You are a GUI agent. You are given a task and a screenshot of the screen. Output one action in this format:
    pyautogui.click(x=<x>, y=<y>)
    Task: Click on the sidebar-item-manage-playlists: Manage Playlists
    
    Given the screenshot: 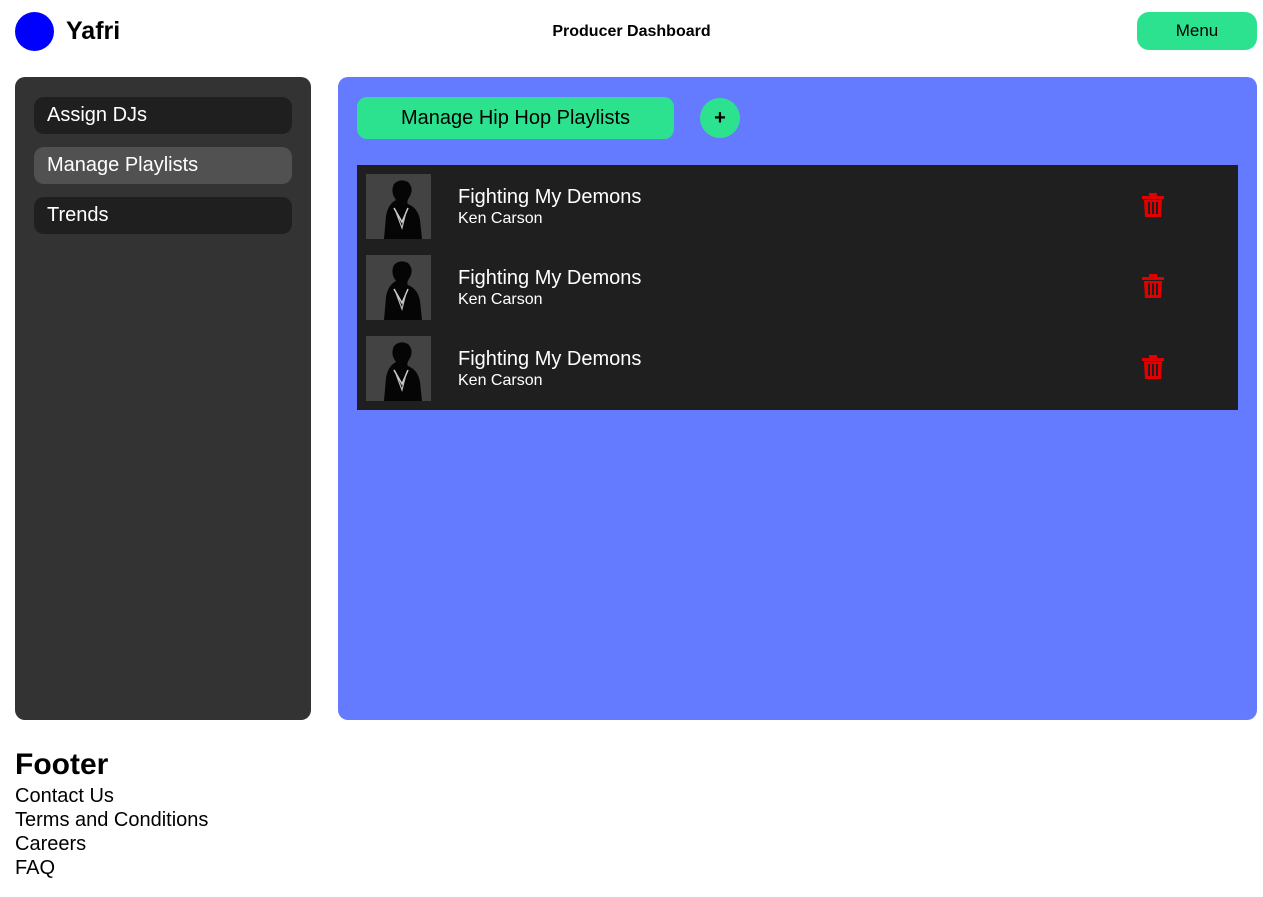 What is the action you would take?
    pyautogui.click(x=163, y=165)
    